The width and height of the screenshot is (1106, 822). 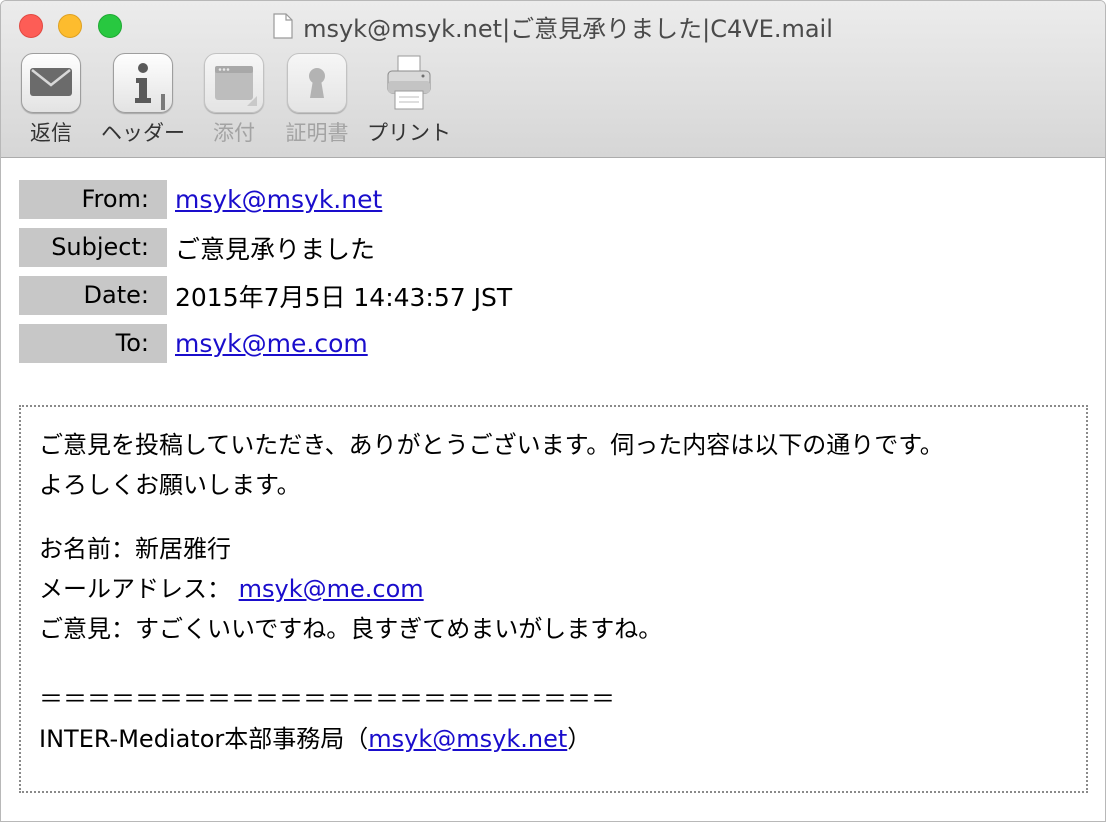 What do you see at coordinates (579, 739) in the screenshot?
I see `signature-suffix: ）` at bounding box center [579, 739].